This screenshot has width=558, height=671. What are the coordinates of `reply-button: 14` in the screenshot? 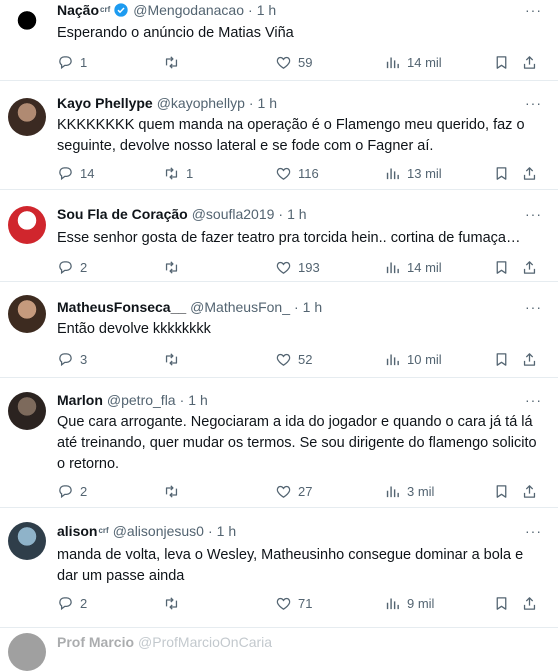 It's located at (75, 173).